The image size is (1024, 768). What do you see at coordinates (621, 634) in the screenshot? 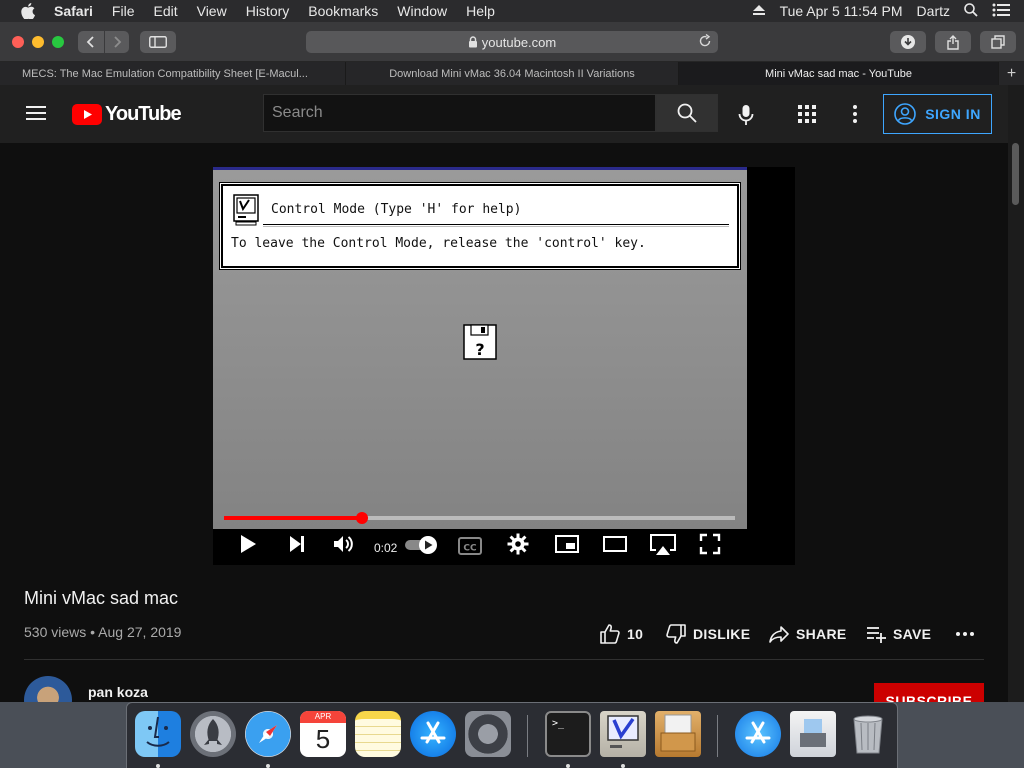
I see `like-button: 10` at bounding box center [621, 634].